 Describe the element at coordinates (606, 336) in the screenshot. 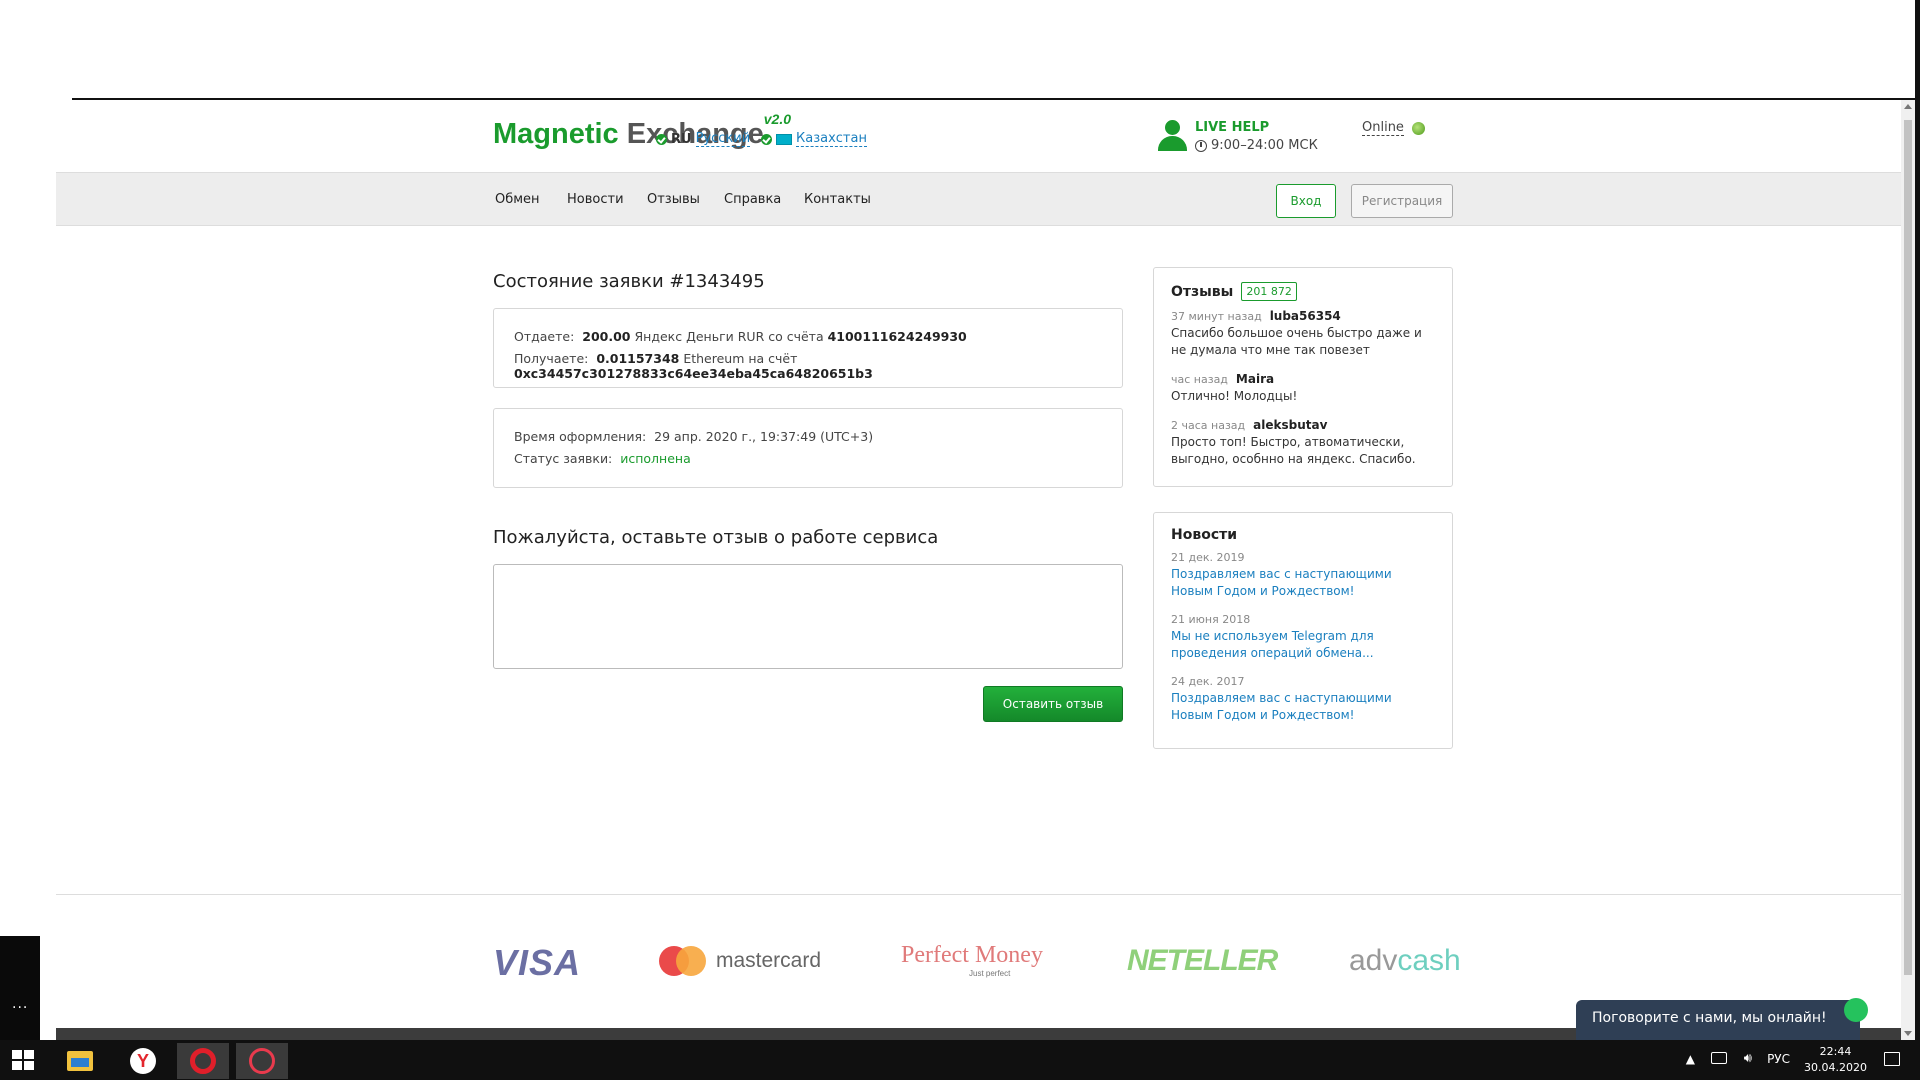

I see `give-amount: 200.00` at that location.